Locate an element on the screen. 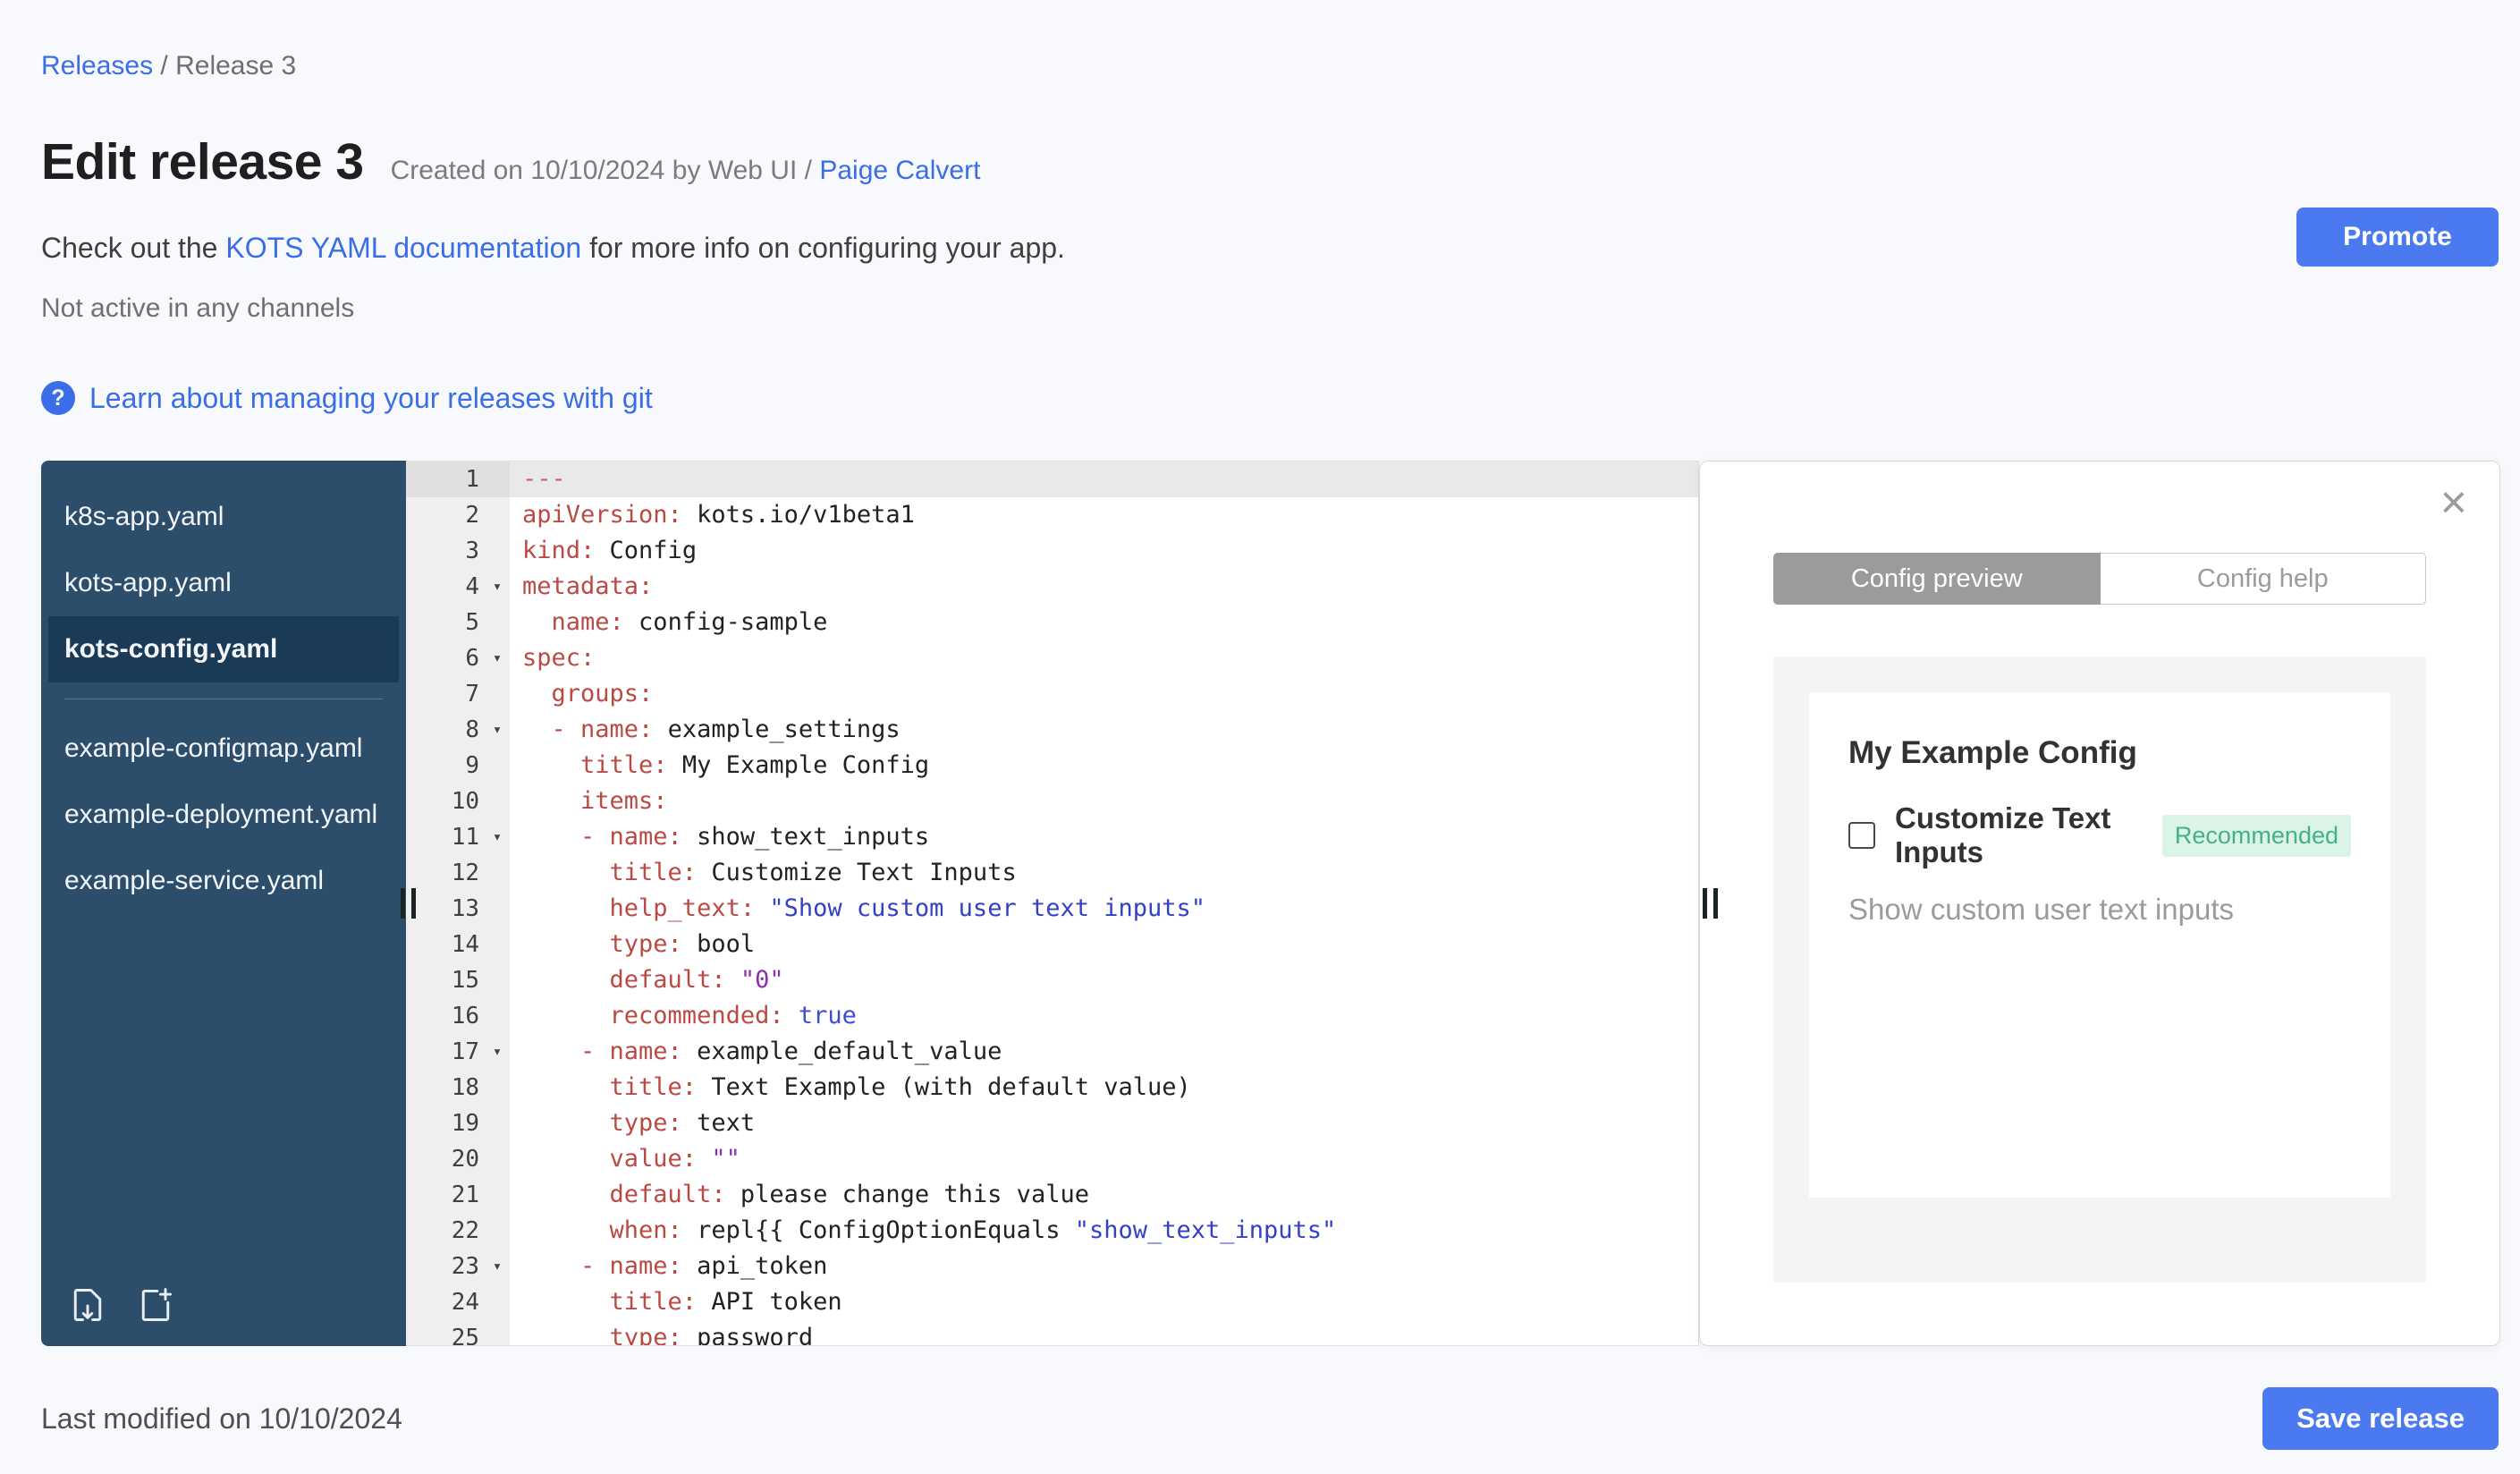  line-number: 11 ▾ is located at coordinates (458, 837).